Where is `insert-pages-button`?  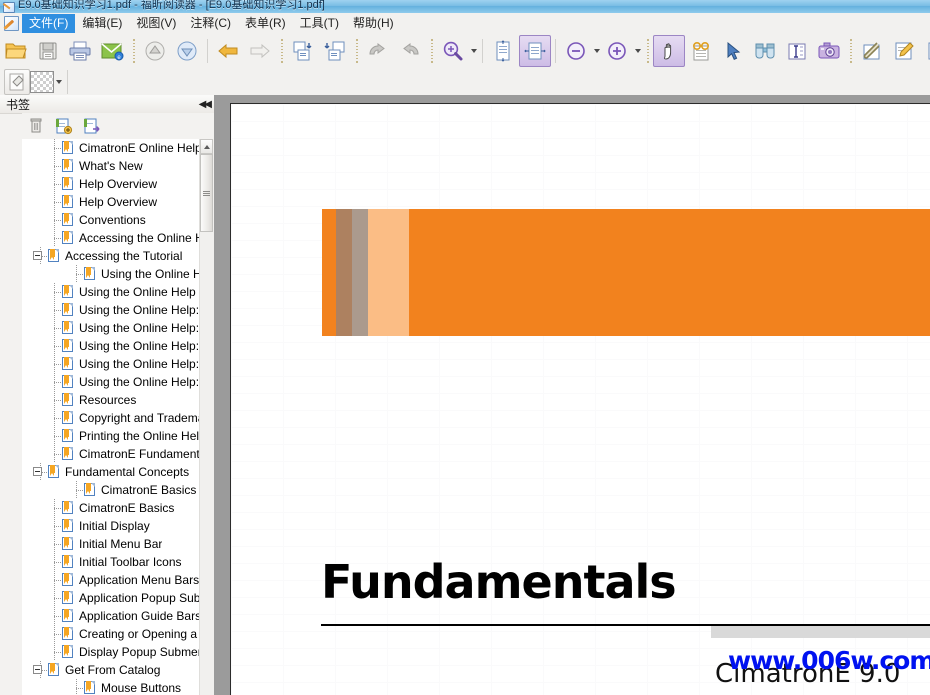 insert-pages-button is located at coordinates (303, 51).